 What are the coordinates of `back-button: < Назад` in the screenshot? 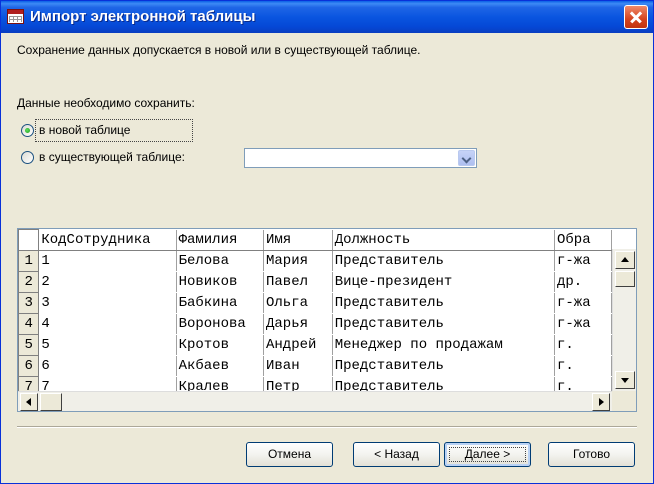 It's located at (396, 454).